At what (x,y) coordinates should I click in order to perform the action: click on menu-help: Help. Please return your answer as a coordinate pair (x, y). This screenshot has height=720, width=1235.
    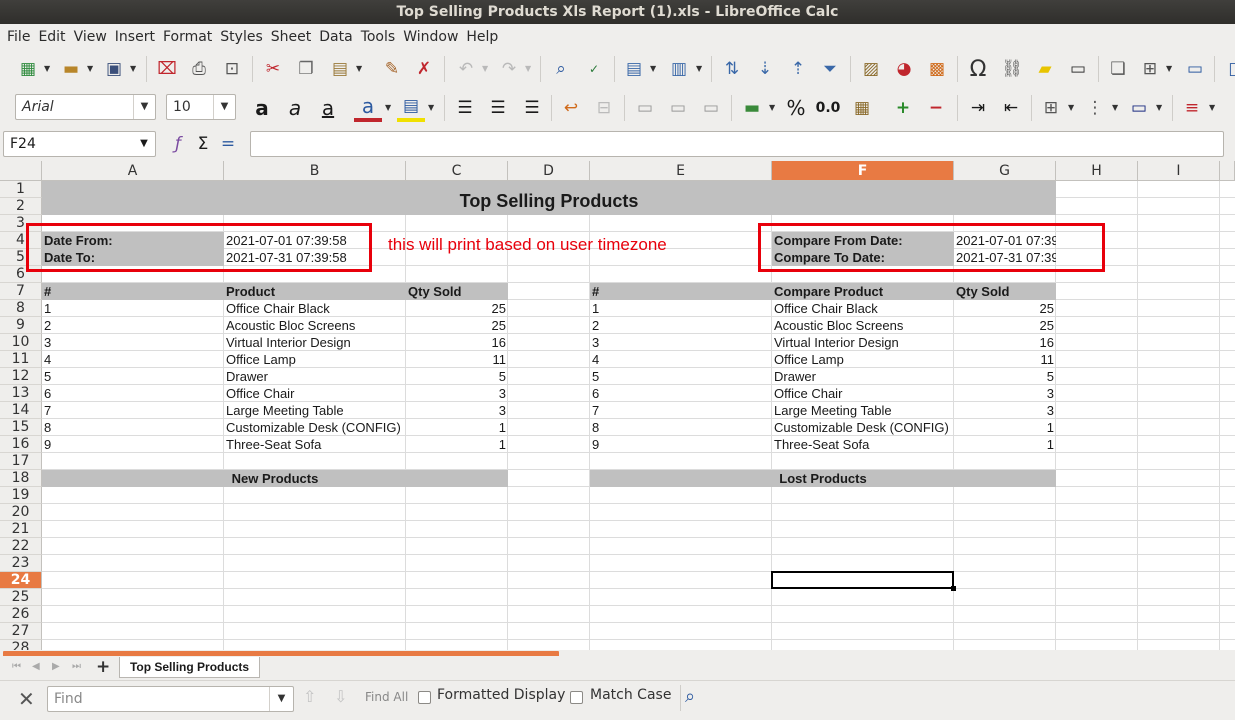
    Looking at the image, I should click on (482, 37).